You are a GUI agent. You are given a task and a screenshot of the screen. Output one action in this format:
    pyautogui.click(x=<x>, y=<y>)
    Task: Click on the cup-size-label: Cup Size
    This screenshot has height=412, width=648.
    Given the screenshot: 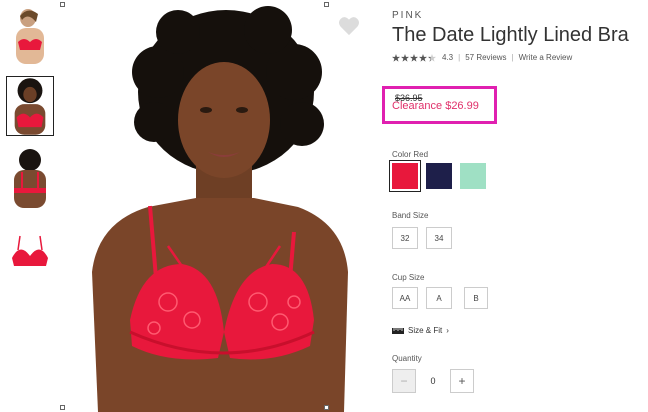 What is the action you would take?
    pyautogui.click(x=408, y=277)
    